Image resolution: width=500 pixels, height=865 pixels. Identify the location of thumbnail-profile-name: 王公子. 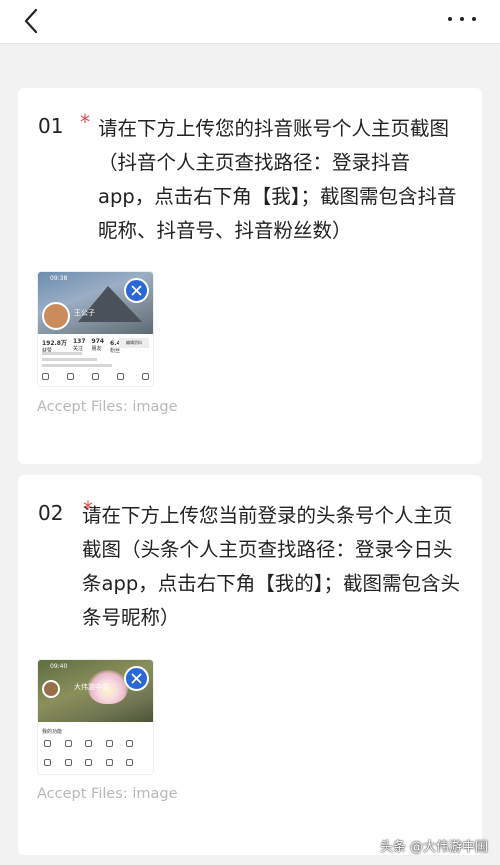
(84, 313).